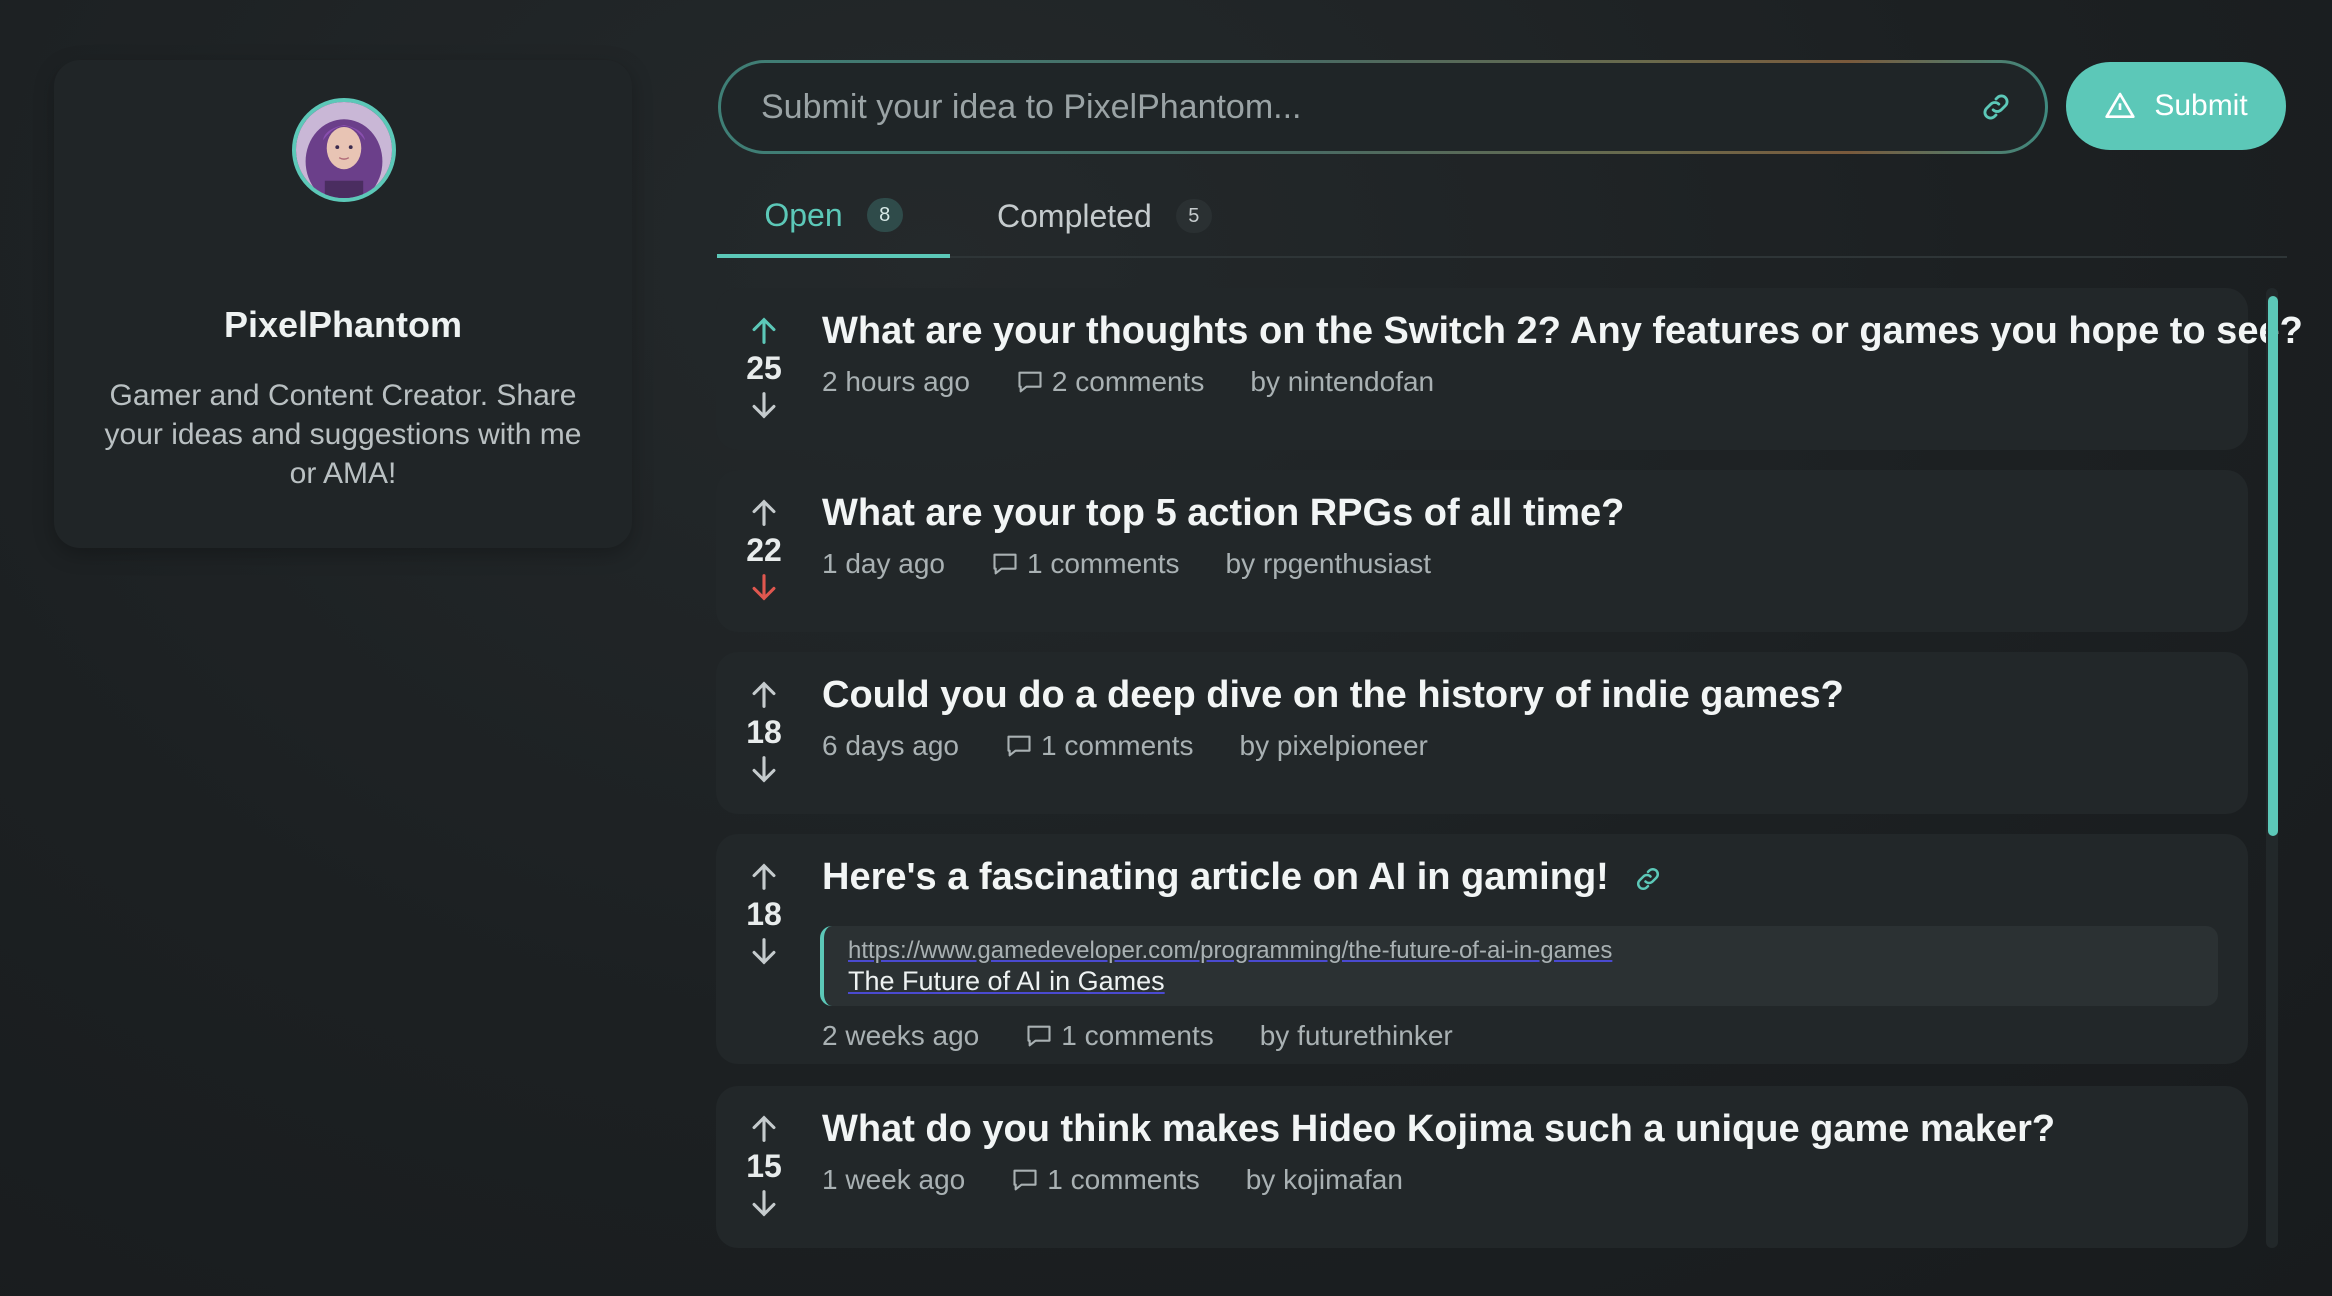  Describe the element at coordinates (1328, 563) in the screenshot. I see `idea-author: by rpgenthusiast` at that location.